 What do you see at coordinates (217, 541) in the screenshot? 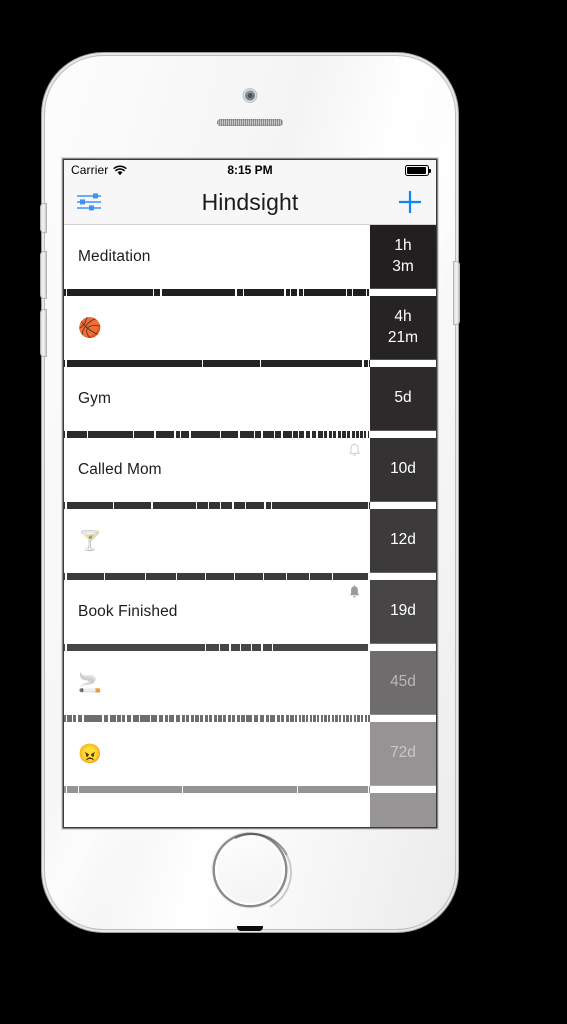
I see `entry-content: 🍸` at bounding box center [217, 541].